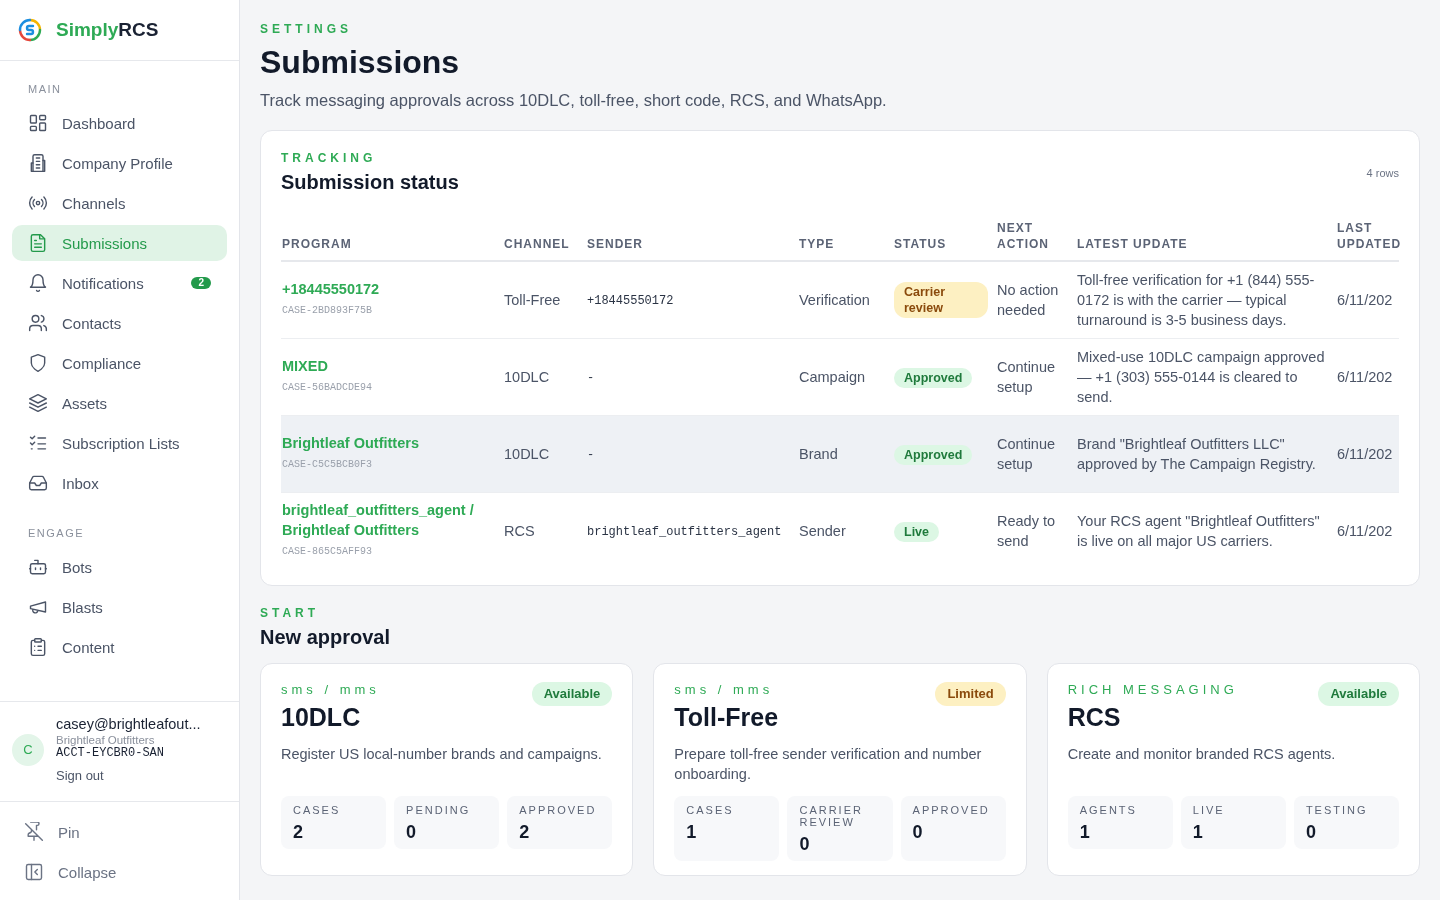  Describe the element at coordinates (1108, 810) in the screenshot. I see `stat-label: AGENTS` at that location.